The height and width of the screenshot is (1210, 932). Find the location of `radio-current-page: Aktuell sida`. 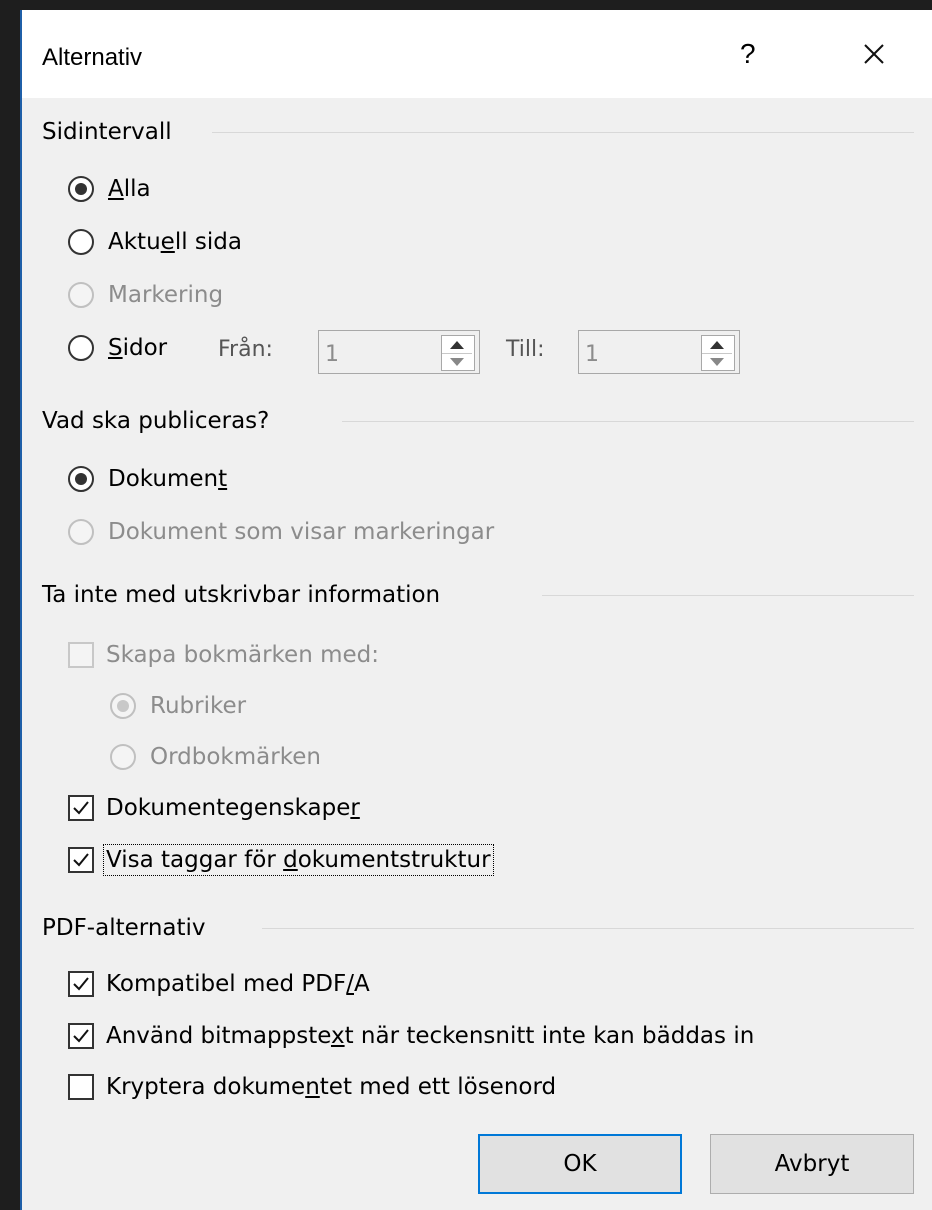

radio-current-page: Aktuell sida is located at coordinates (155, 242).